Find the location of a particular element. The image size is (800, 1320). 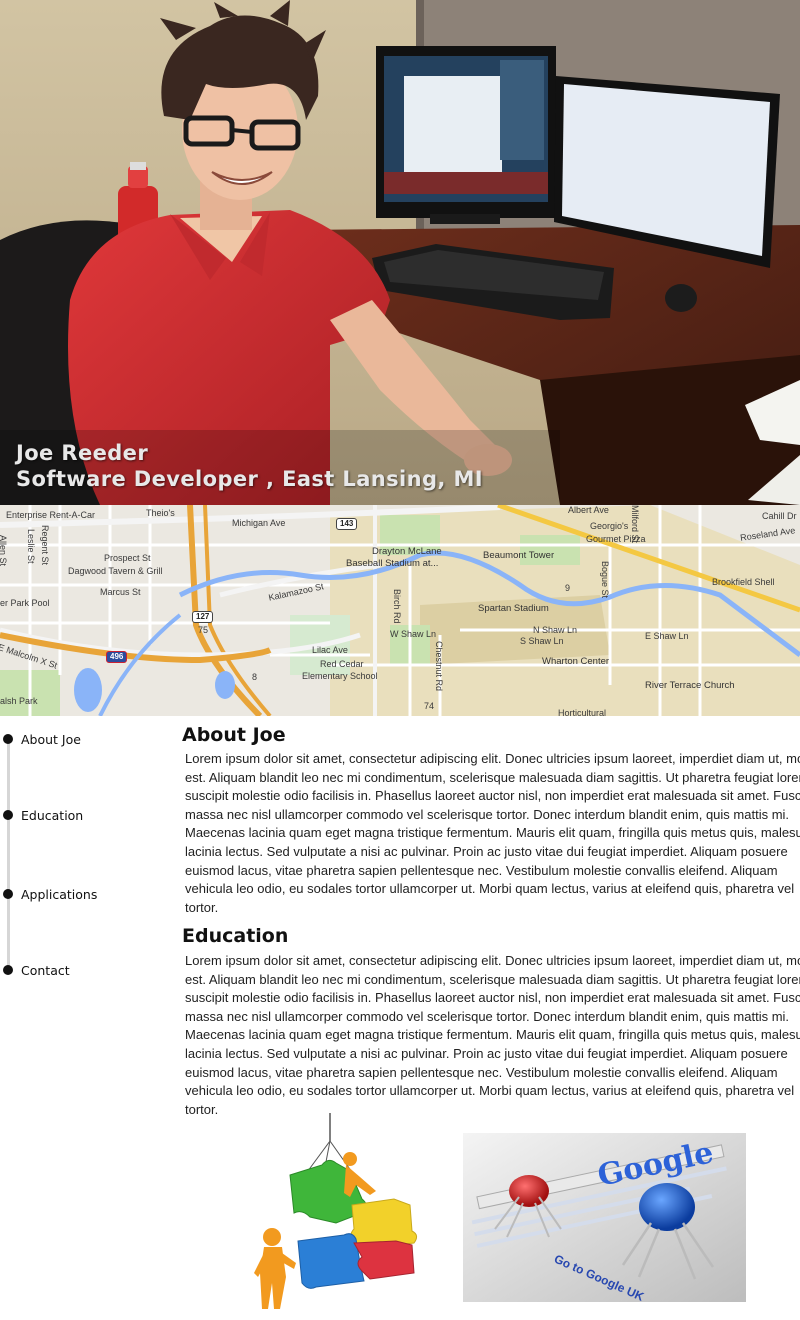

map-label-riverterrace: River Terrace Church is located at coordinates (690, 685).